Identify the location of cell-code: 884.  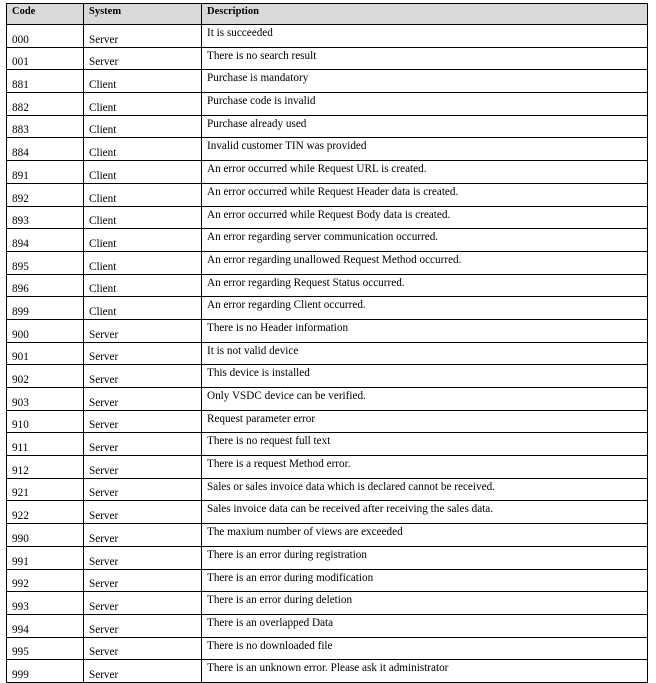
(45, 149).